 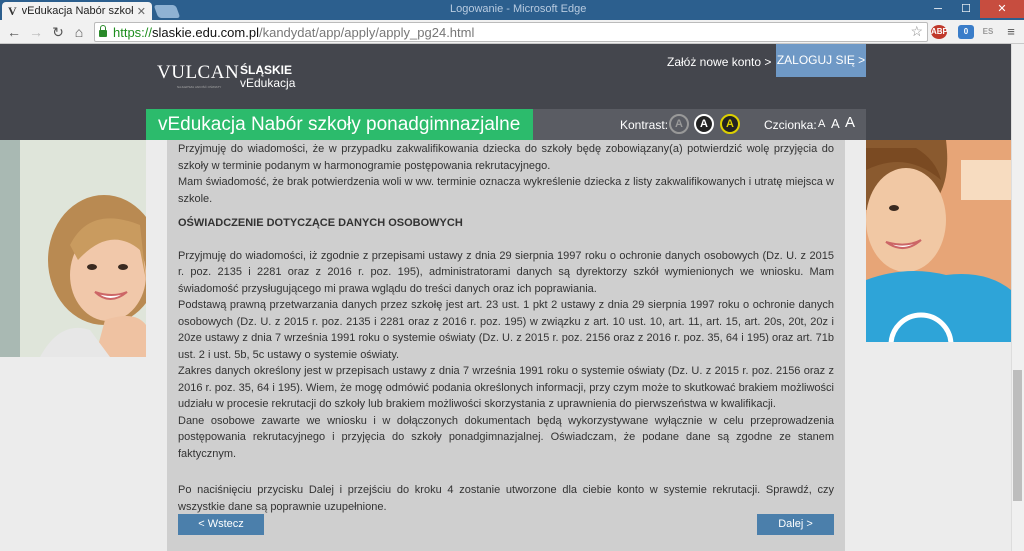 I want to click on window-controls: ─ ☐ ✕, so click(x=974, y=9).